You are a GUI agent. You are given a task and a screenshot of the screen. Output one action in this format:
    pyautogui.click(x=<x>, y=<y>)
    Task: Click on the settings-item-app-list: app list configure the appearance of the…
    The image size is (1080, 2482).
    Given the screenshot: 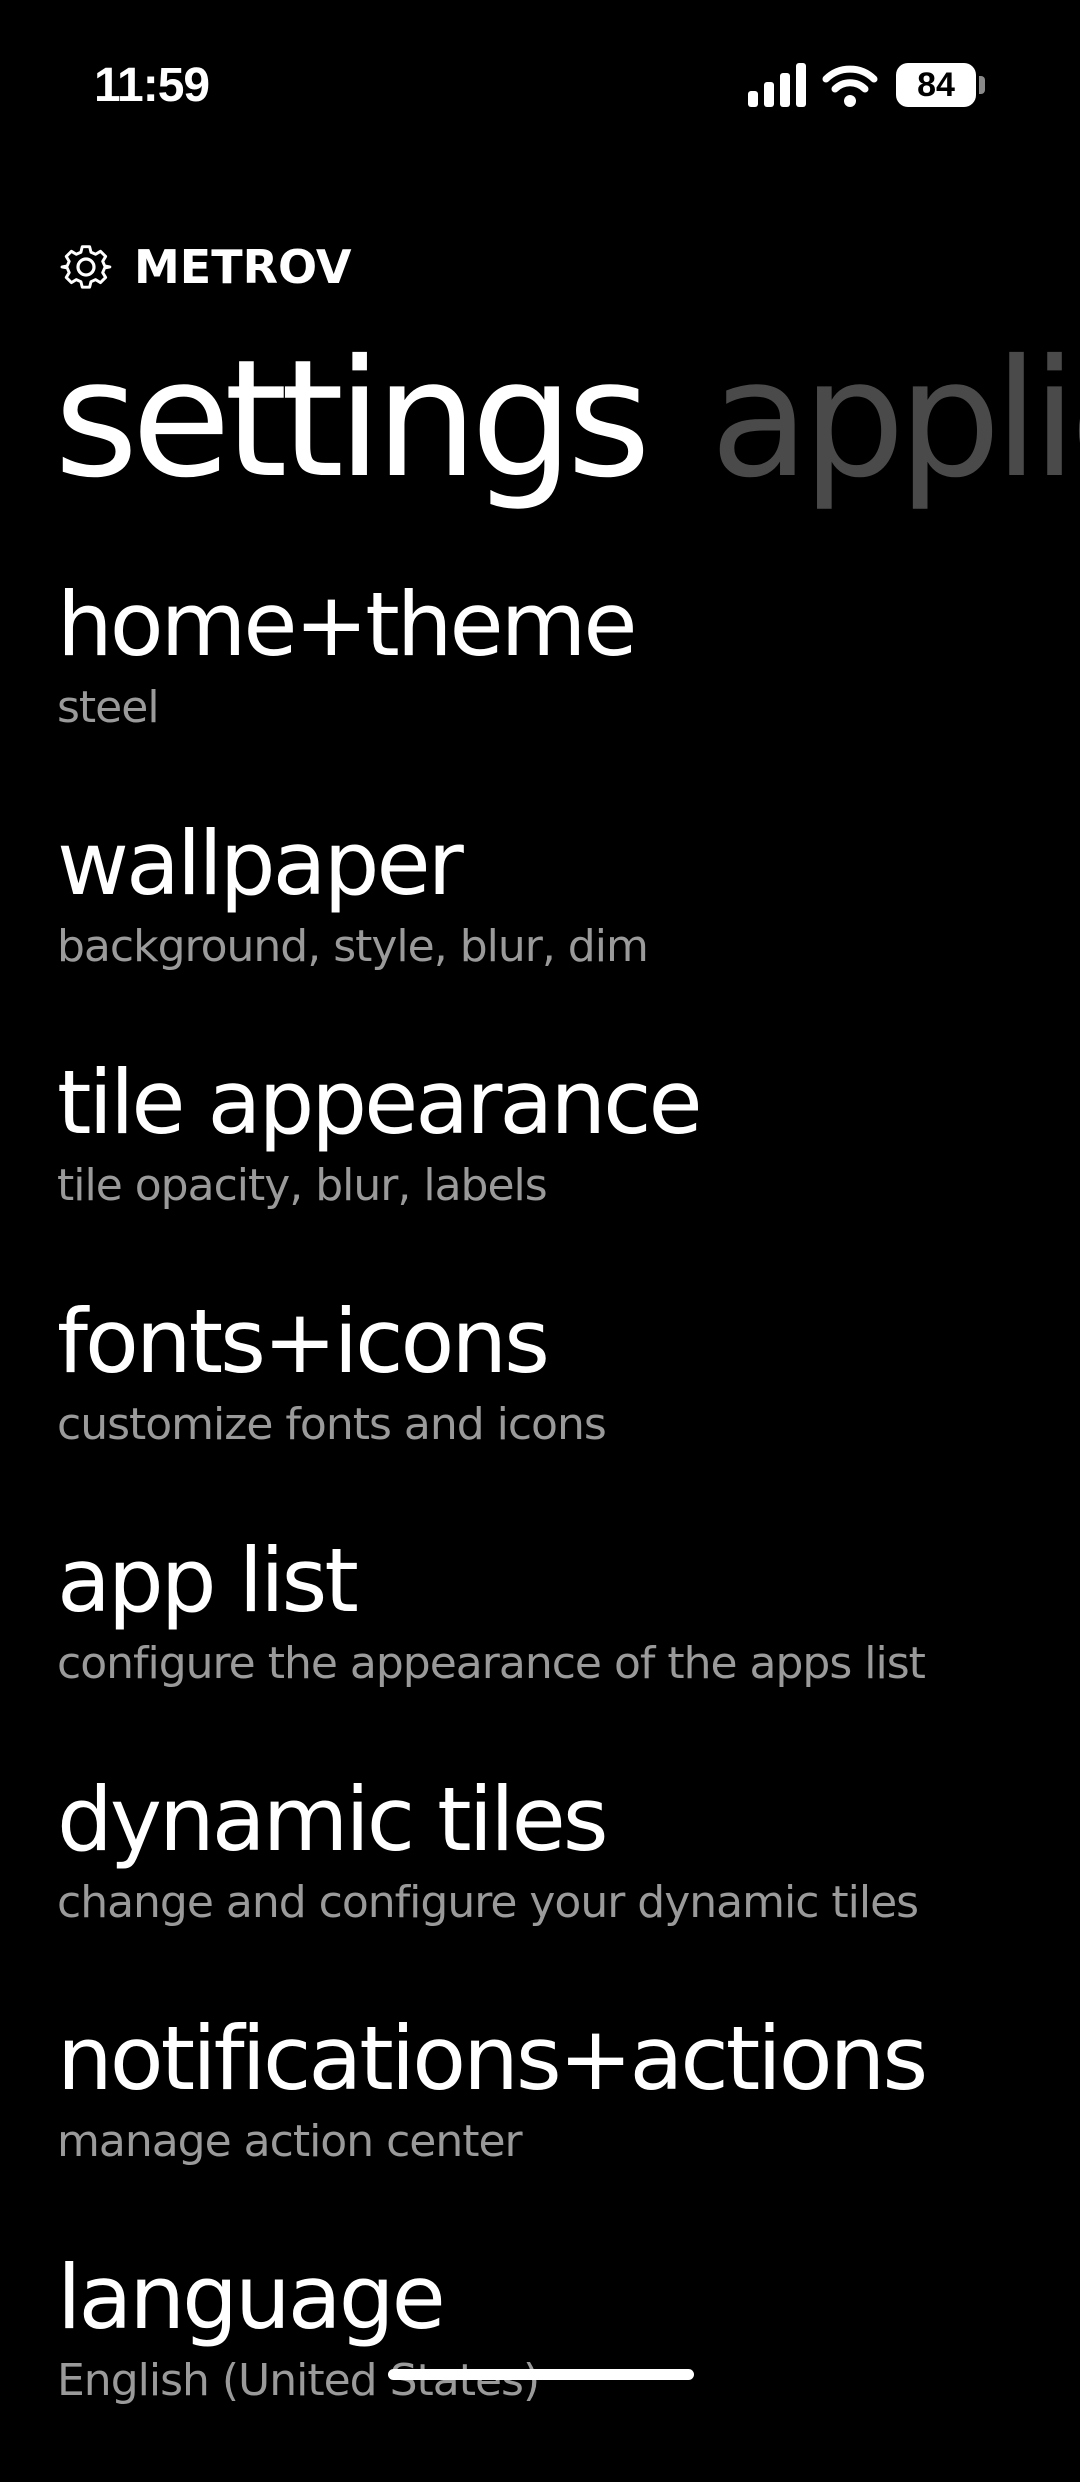 What is the action you would take?
    pyautogui.click(x=540, y=1645)
    